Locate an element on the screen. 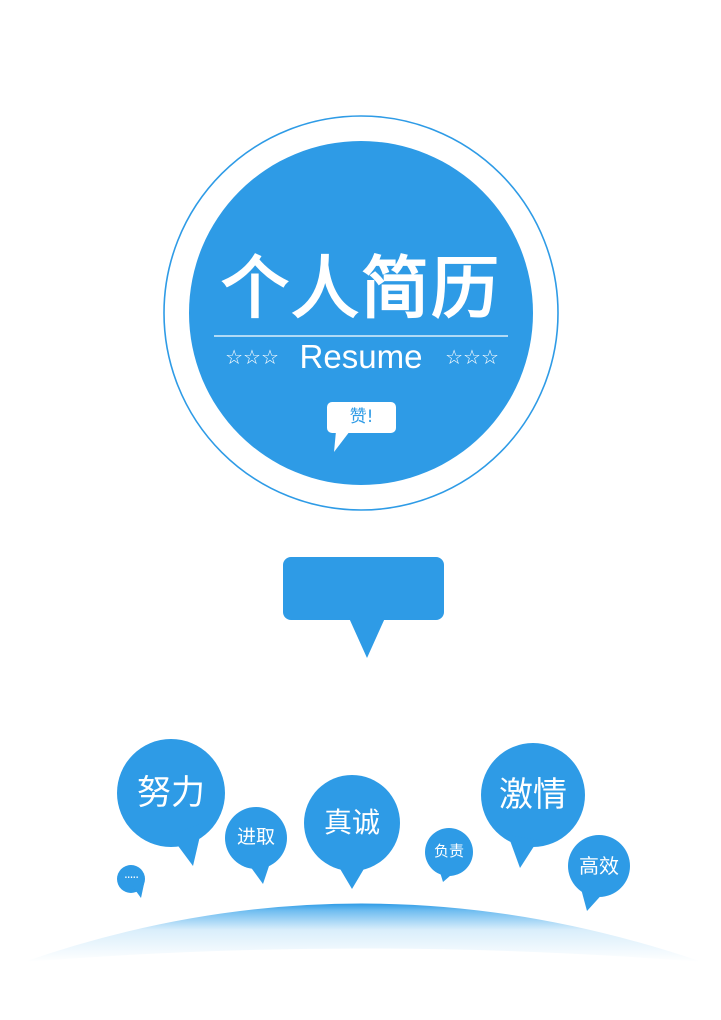 The height and width of the screenshot is (1020, 721). keyword-jiqing: 激情 is located at coordinates (533, 795).